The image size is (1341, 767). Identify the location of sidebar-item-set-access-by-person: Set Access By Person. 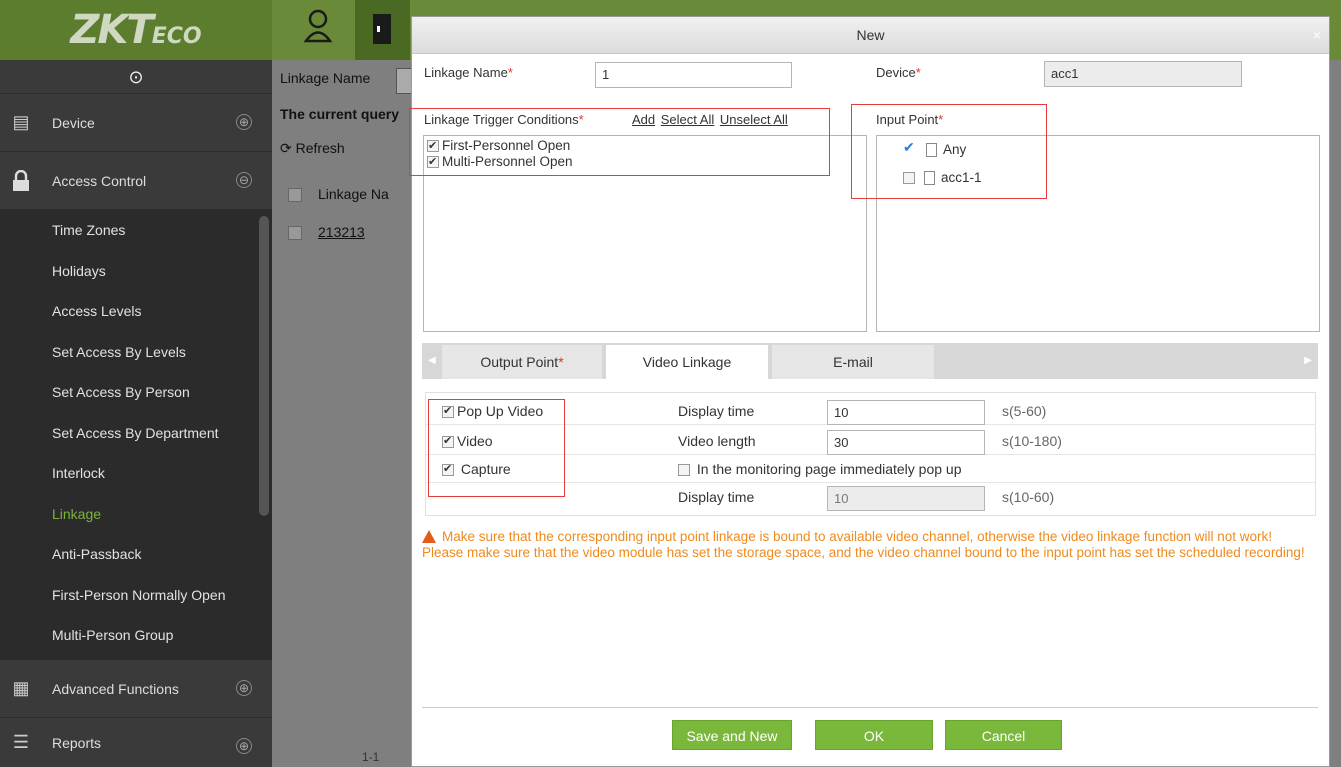
(136, 392).